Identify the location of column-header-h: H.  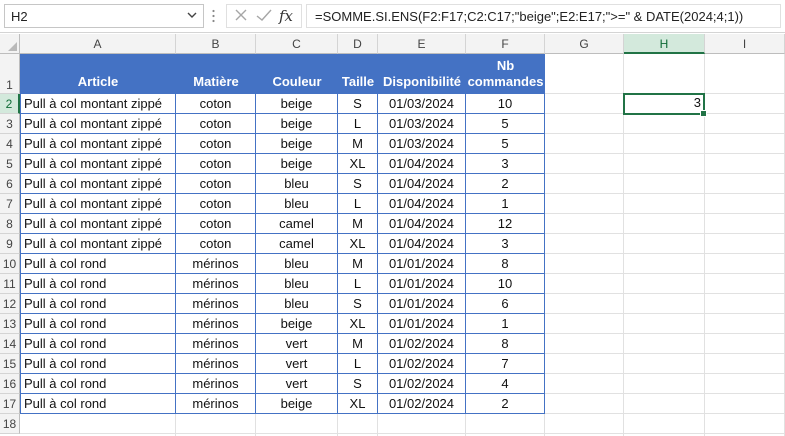
(664, 44).